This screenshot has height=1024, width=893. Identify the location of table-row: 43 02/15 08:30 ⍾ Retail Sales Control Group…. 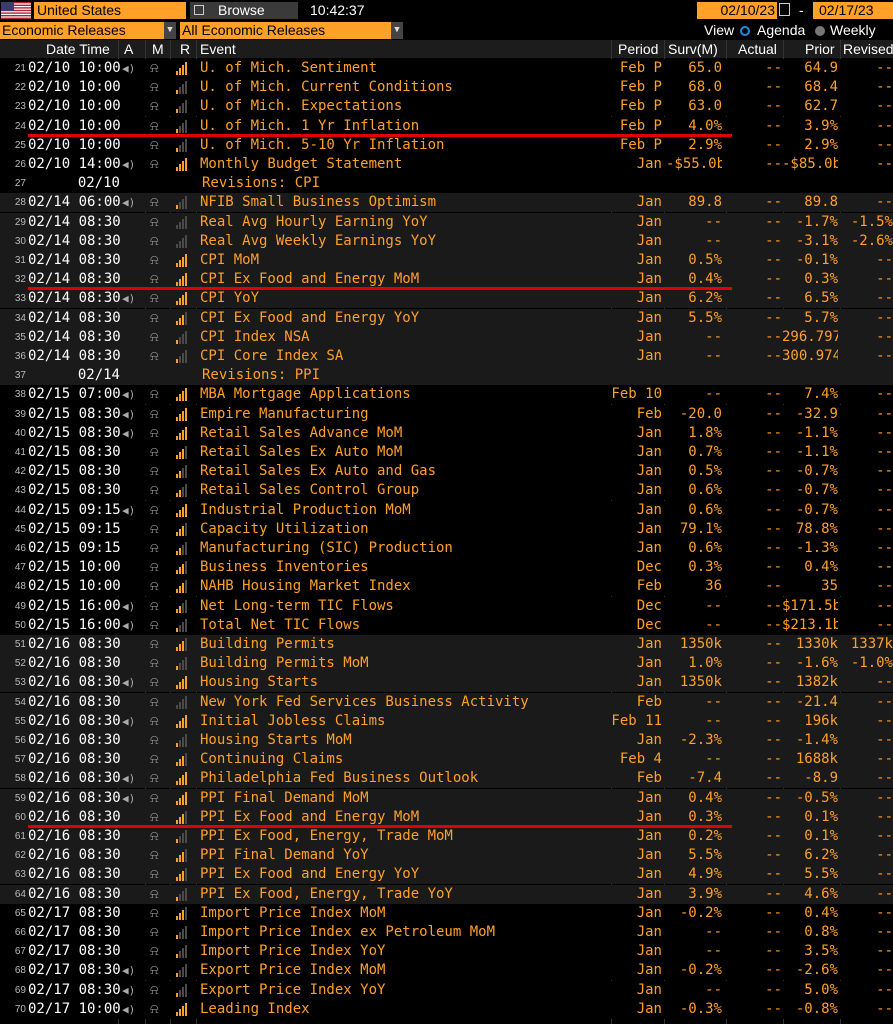
(446, 491).